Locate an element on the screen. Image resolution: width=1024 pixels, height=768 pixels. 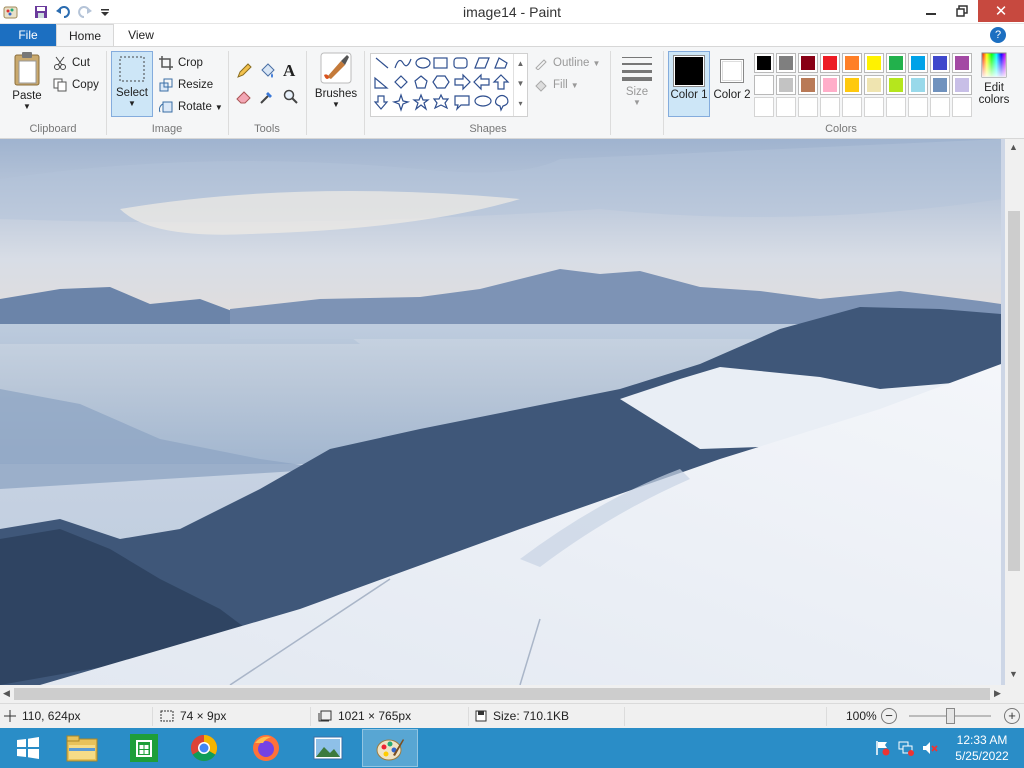
scroll-right-icon: ▶ is located at coordinates (997, 693).